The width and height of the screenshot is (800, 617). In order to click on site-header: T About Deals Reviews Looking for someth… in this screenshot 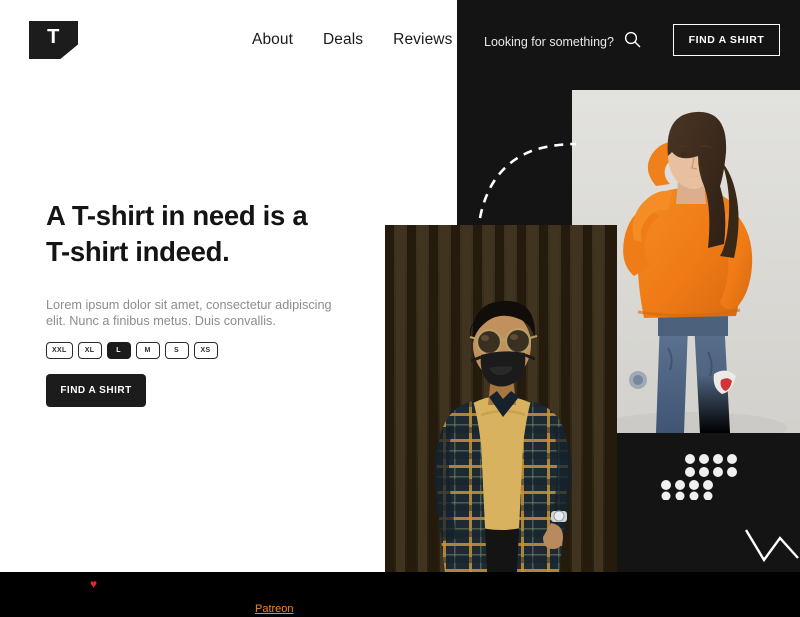, I will do `click(400, 40)`.